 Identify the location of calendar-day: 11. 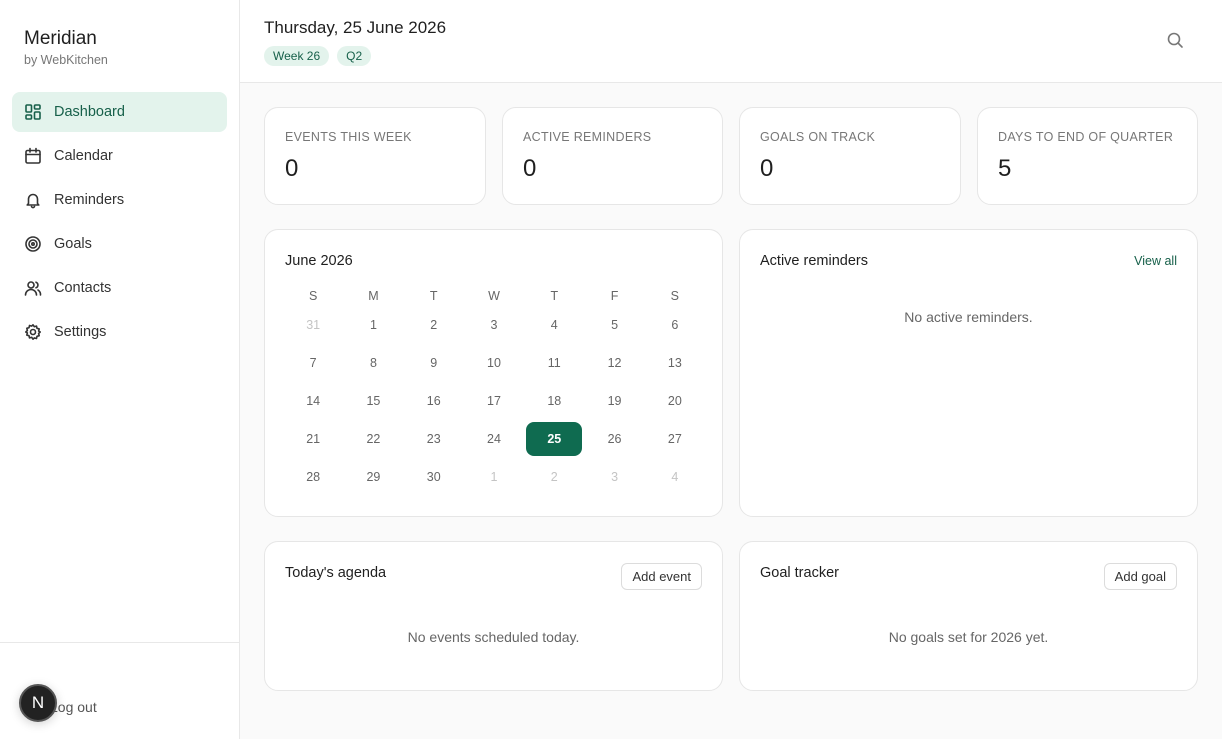
(554, 363).